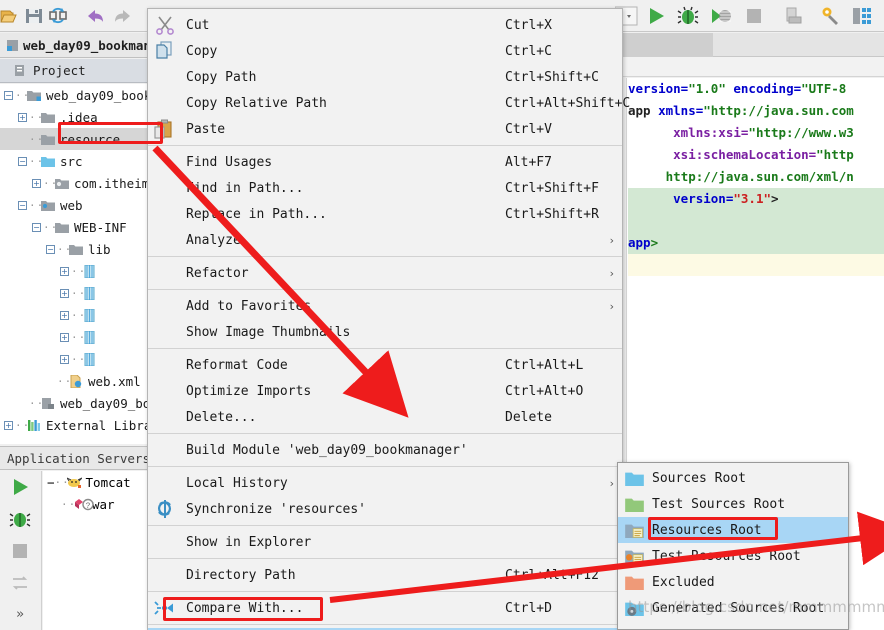 The width and height of the screenshot is (884, 630). I want to click on menu-item: Show Image Thumbnails, so click(385, 332).